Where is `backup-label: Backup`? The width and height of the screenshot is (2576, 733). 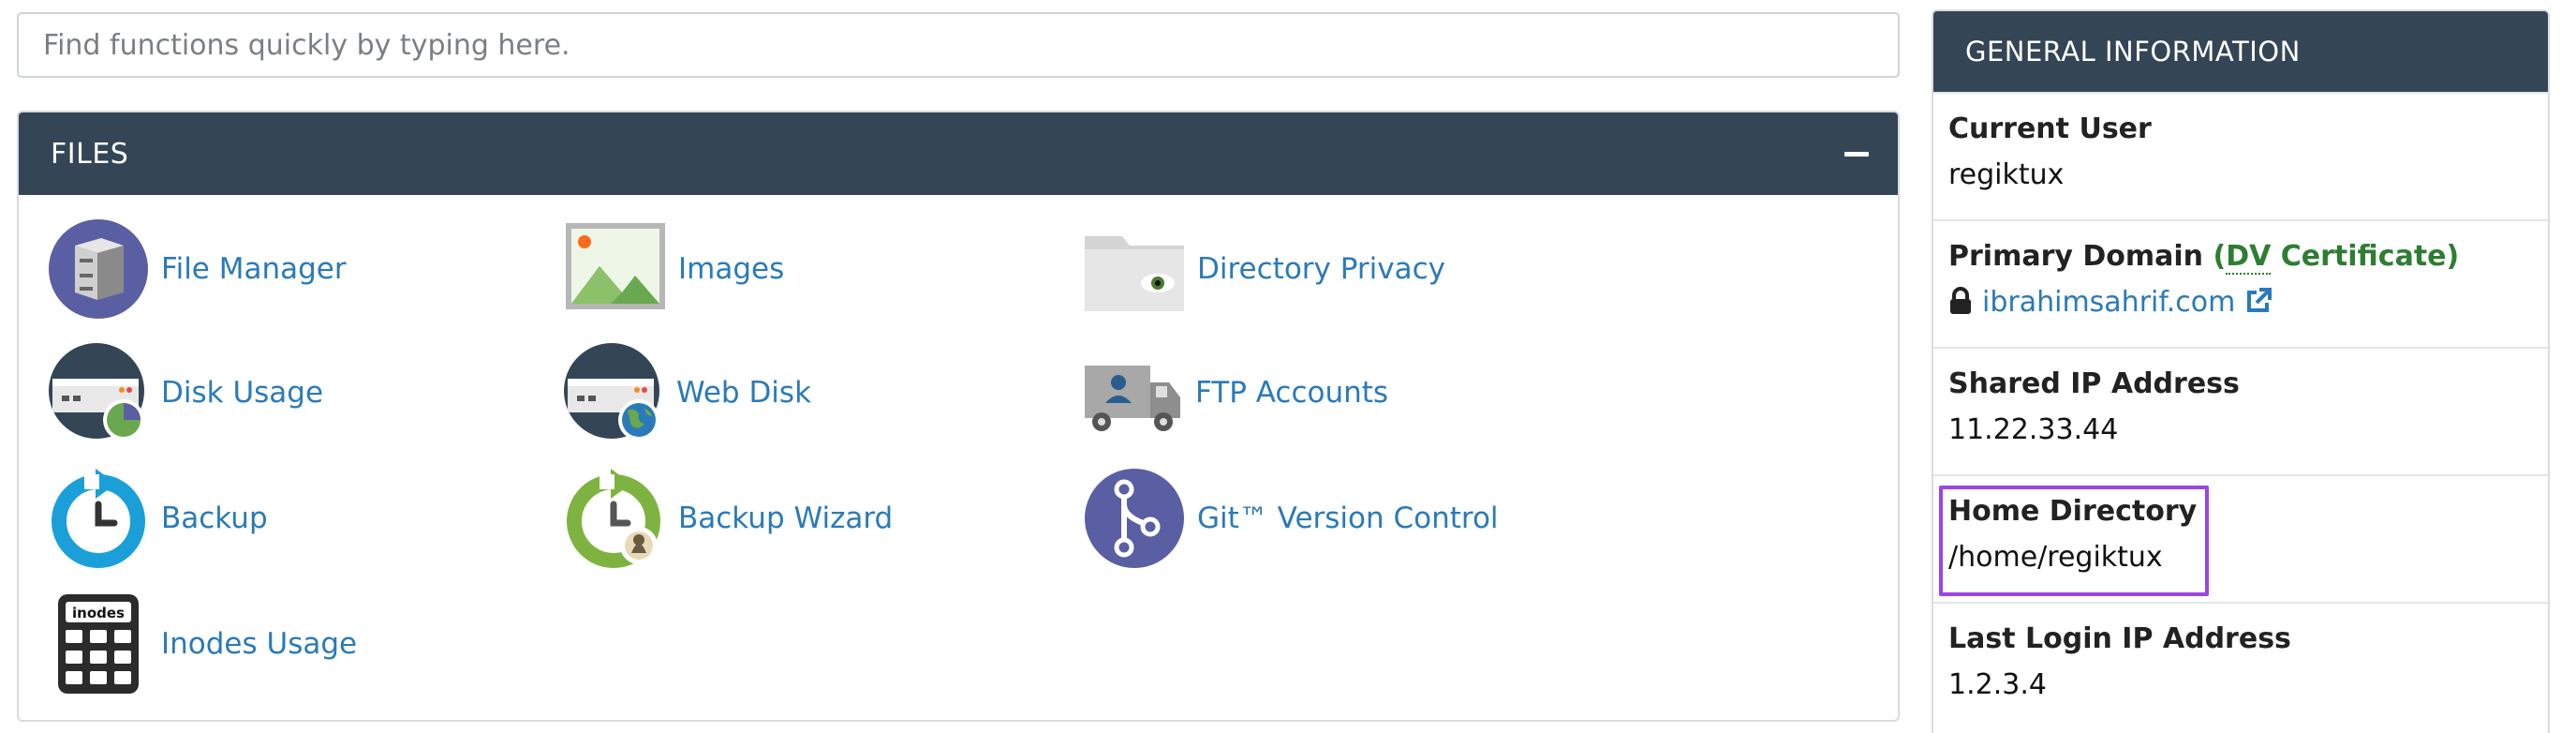 backup-label: Backup is located at coordinates (214, 518).